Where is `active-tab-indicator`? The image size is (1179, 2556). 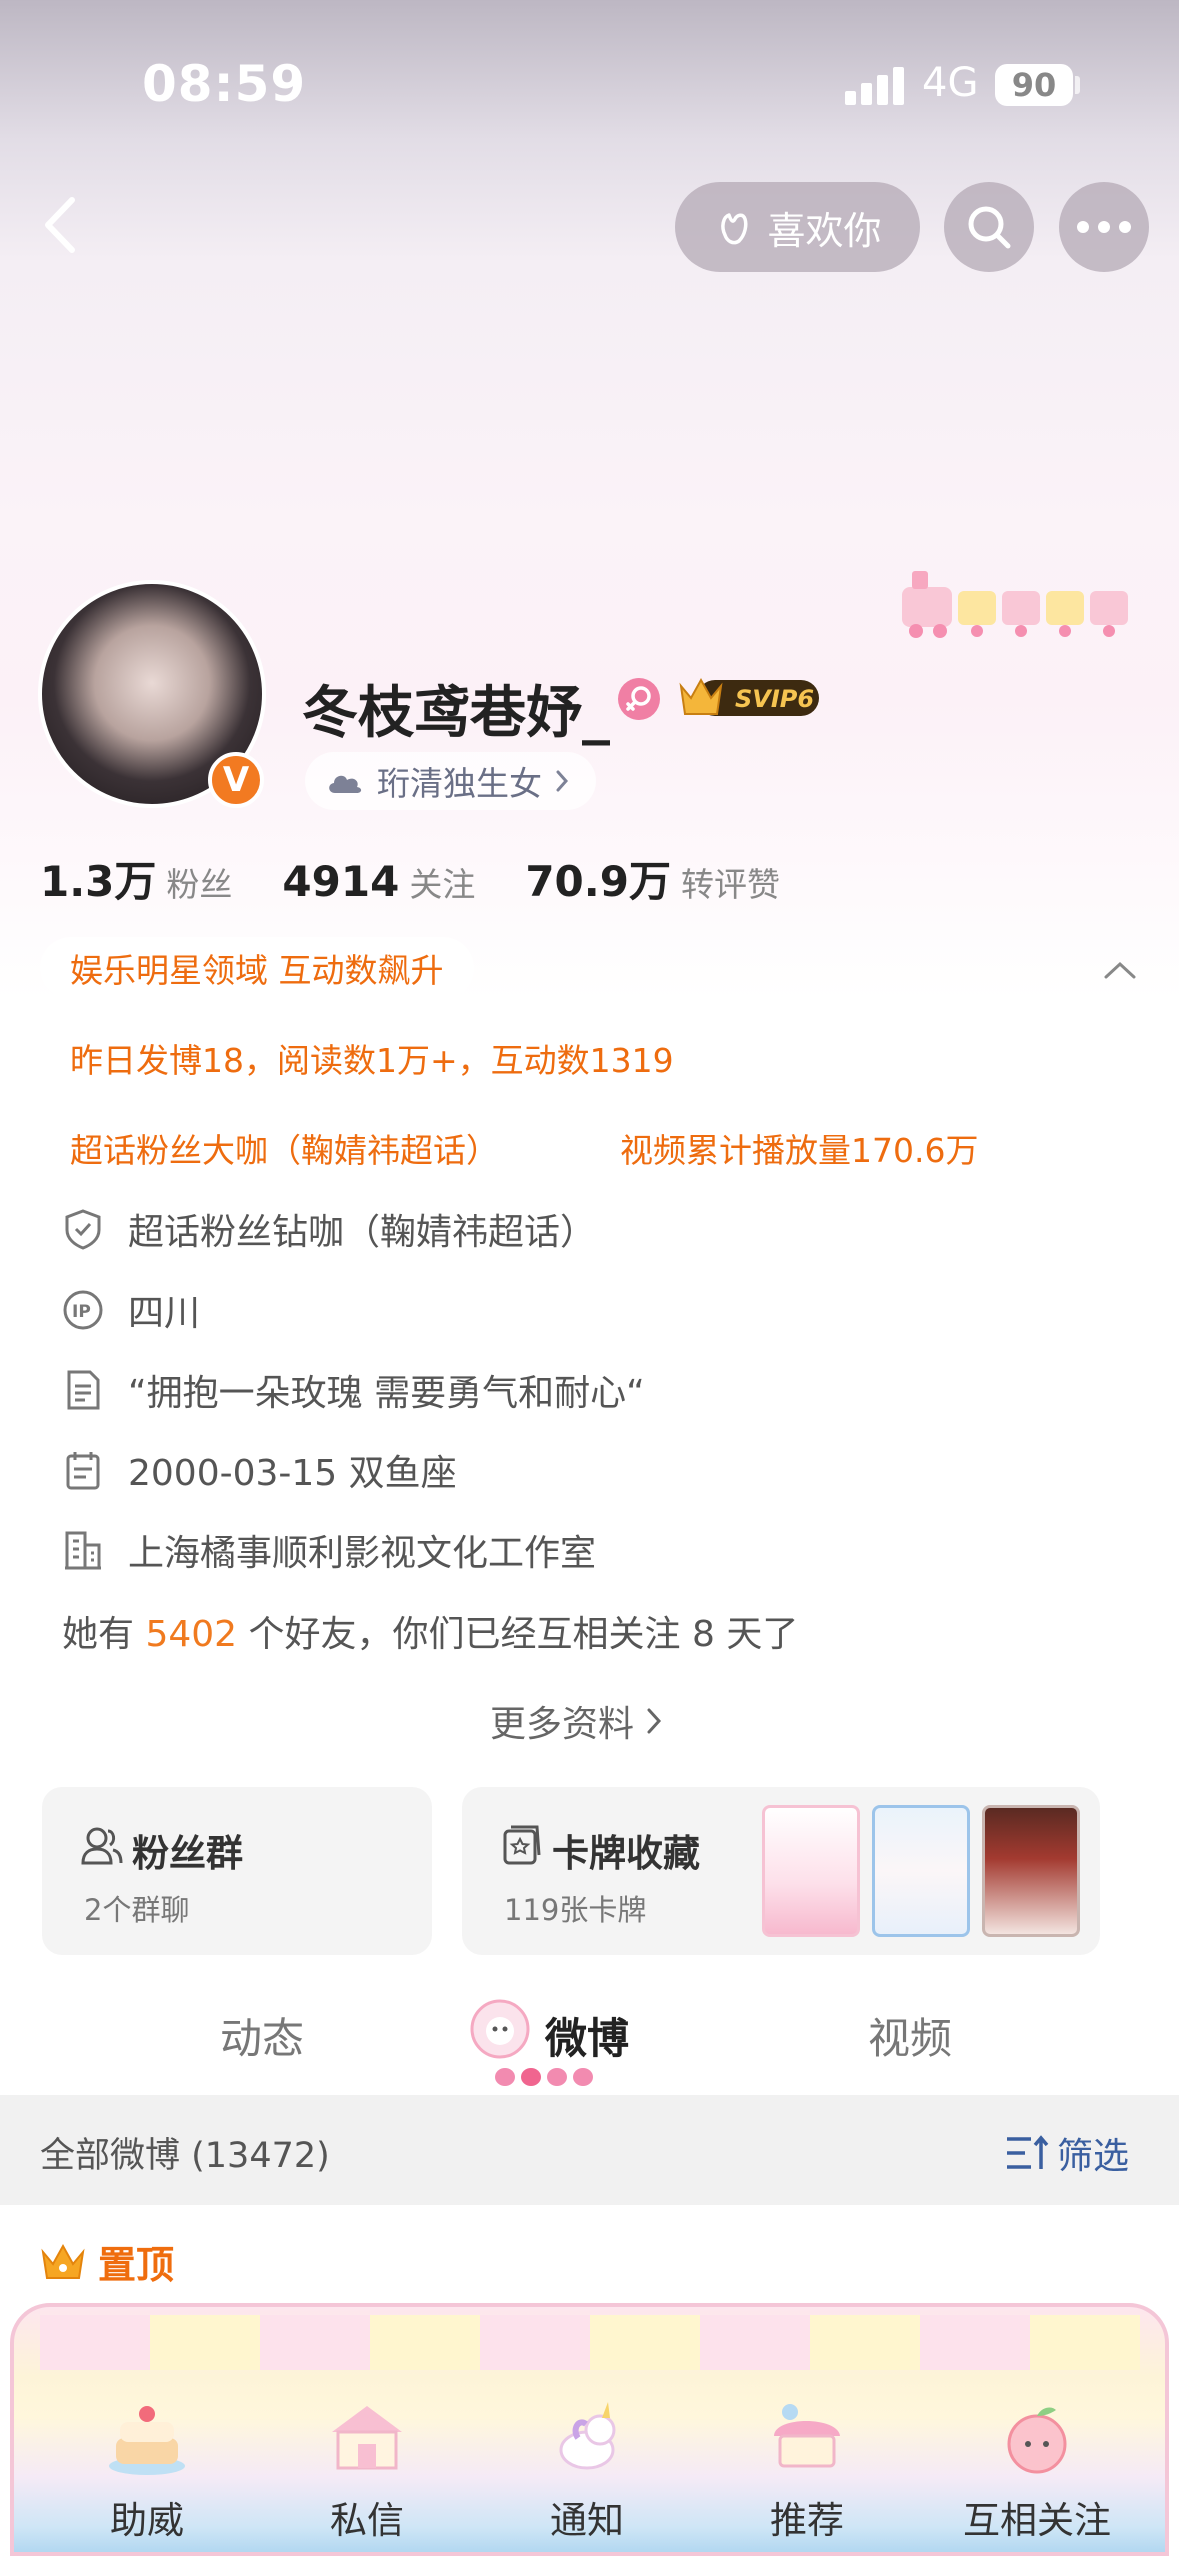 active-tab-indicator is located at coordinates (544, 2077).